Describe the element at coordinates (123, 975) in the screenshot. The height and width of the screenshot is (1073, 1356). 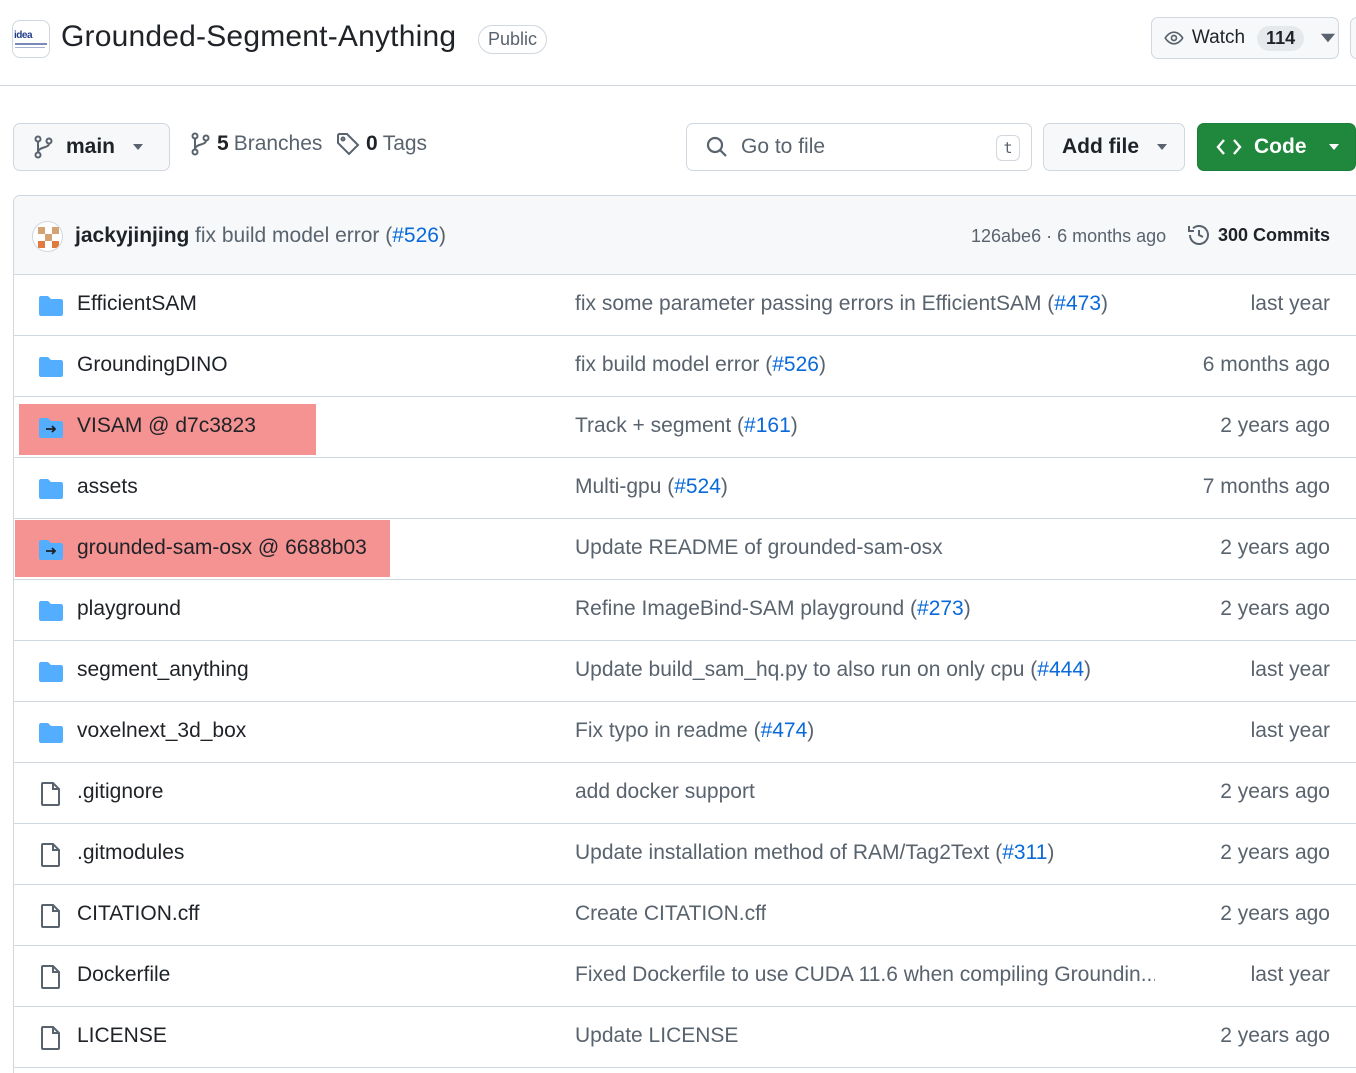
I see `file-name: Dockerfile` at that location.